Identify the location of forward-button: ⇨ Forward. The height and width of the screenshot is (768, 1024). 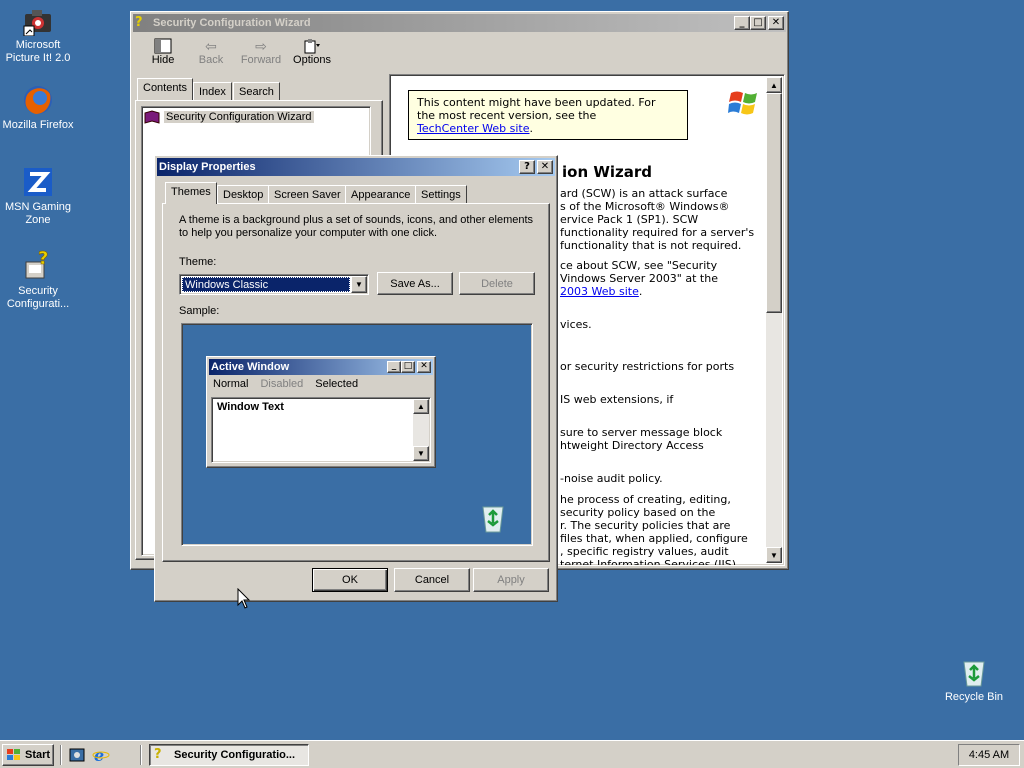
(261, 52).